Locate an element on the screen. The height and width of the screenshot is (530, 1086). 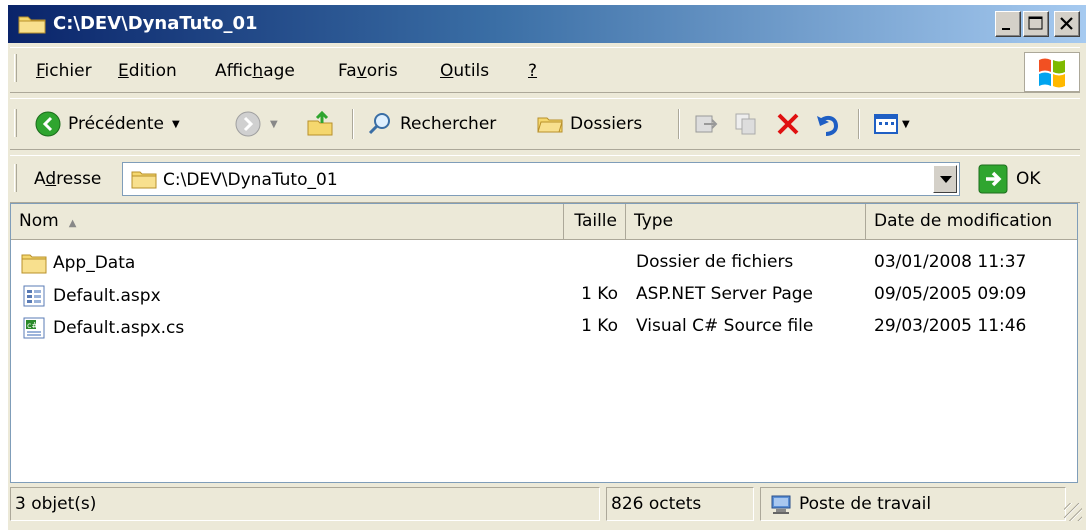
views-button: ▼ is located at coordinates (891, 124).